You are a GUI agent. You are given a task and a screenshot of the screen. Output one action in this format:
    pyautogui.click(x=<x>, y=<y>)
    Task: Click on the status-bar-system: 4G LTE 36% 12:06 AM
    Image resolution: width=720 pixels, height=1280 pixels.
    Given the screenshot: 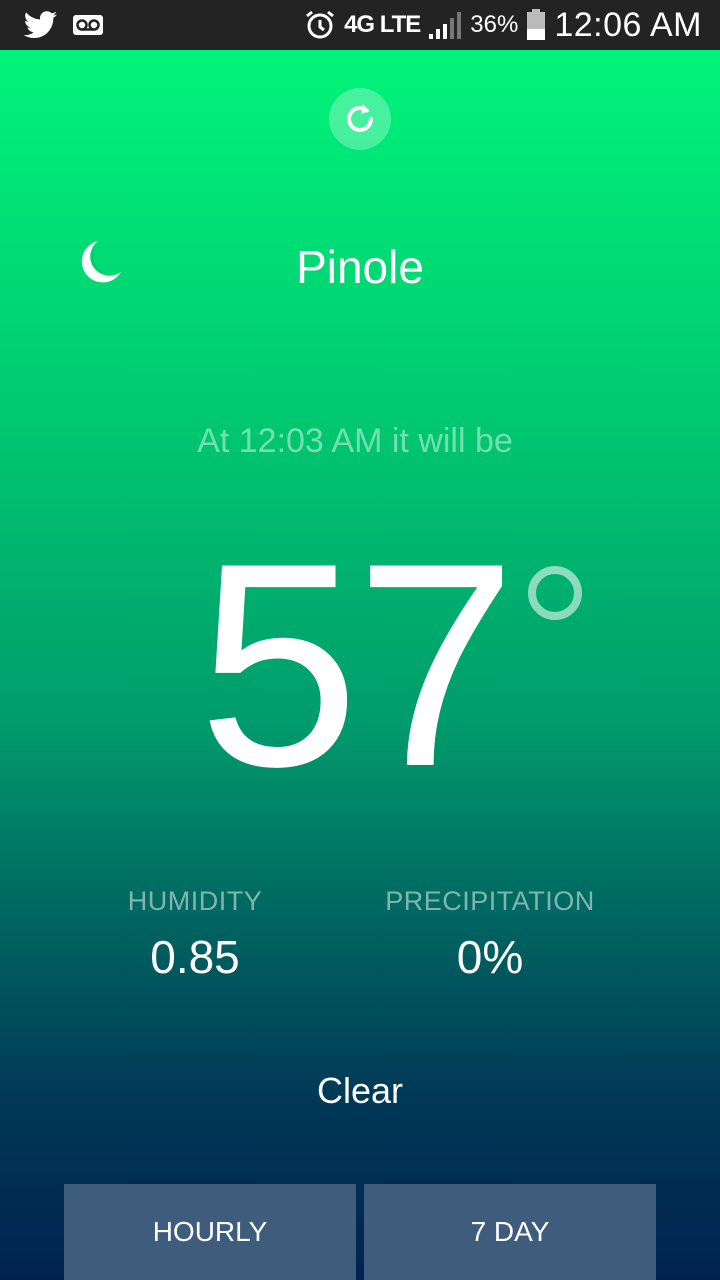 What is the action you would take?
    pyautogui.click(x=503, y=25)
    